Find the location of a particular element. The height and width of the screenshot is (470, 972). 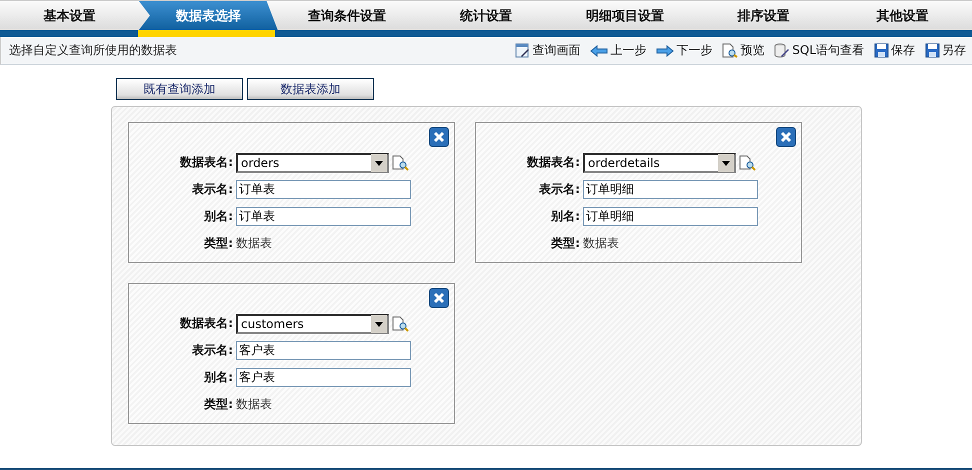

add-button: 数据表添加 is located at coordinates (310, 89).